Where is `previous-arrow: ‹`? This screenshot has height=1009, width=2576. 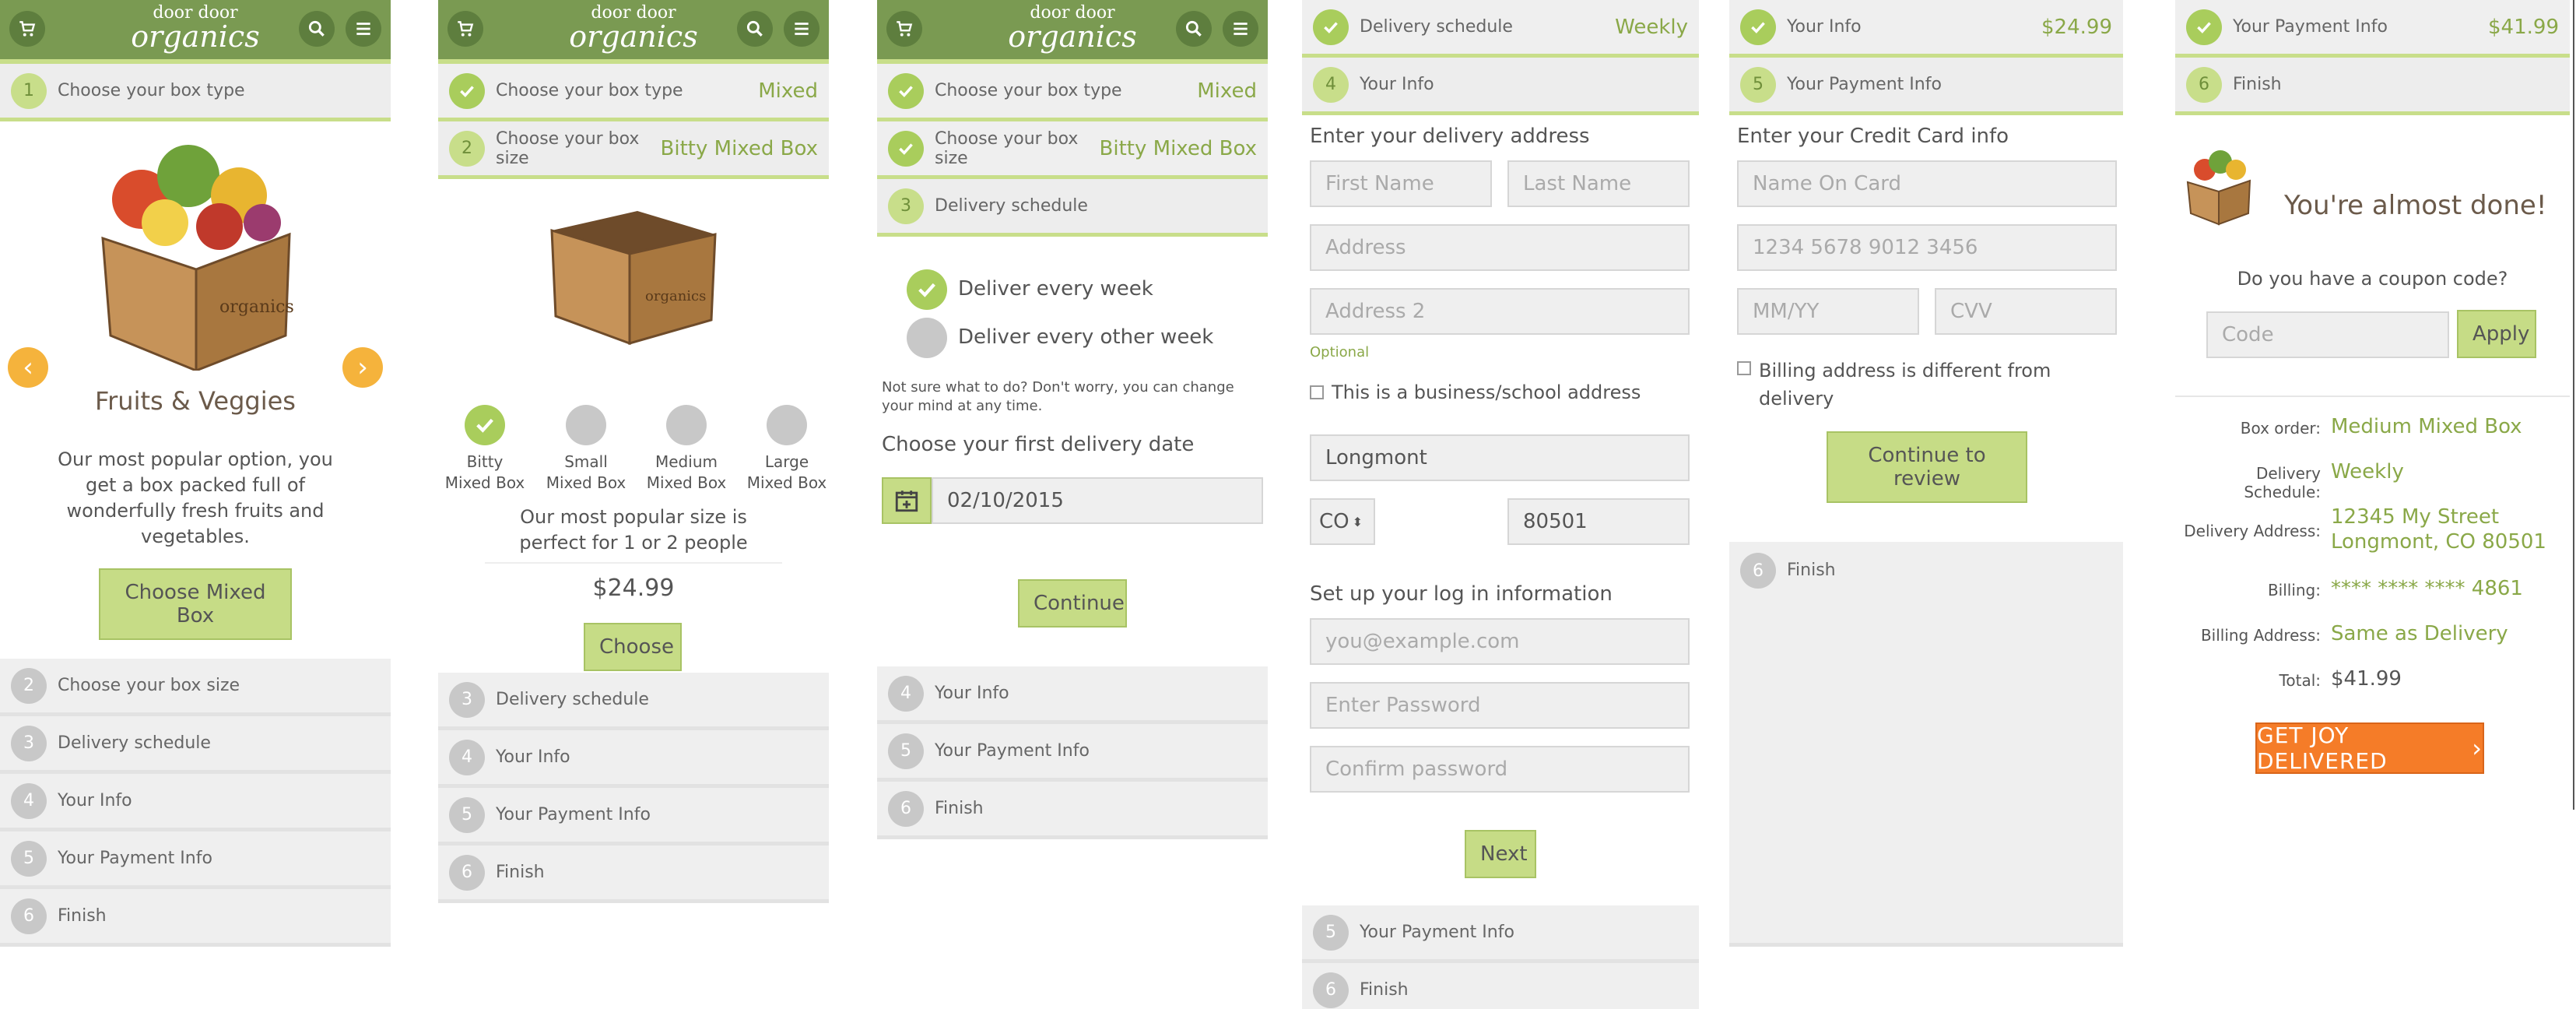 previous-arrow: ‹ is located at coordinates (28, 367).